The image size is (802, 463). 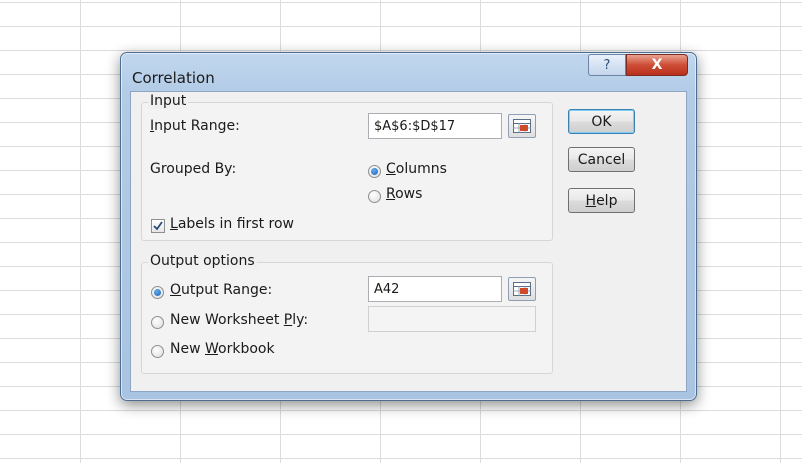 I want to click on help-button: Help, so click(x=601, y=200).